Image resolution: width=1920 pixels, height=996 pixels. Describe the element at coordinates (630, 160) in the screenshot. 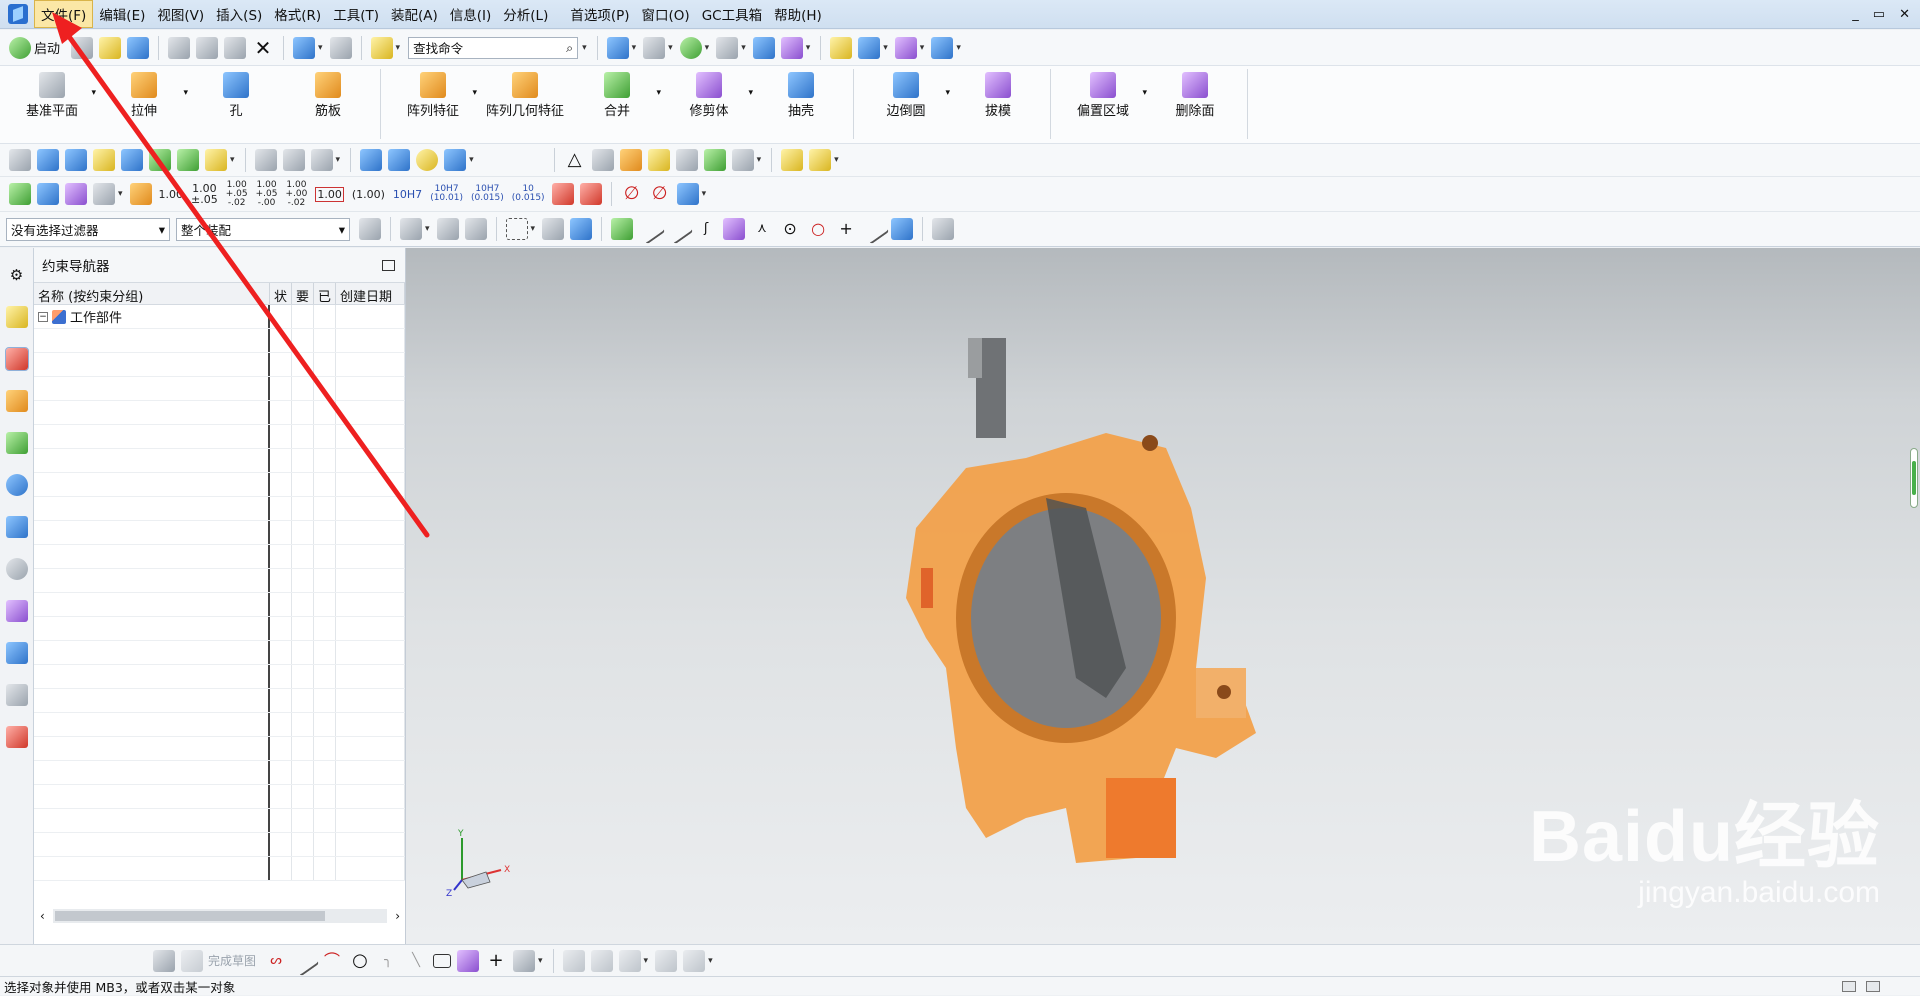

I see `grid-icon` at that location.